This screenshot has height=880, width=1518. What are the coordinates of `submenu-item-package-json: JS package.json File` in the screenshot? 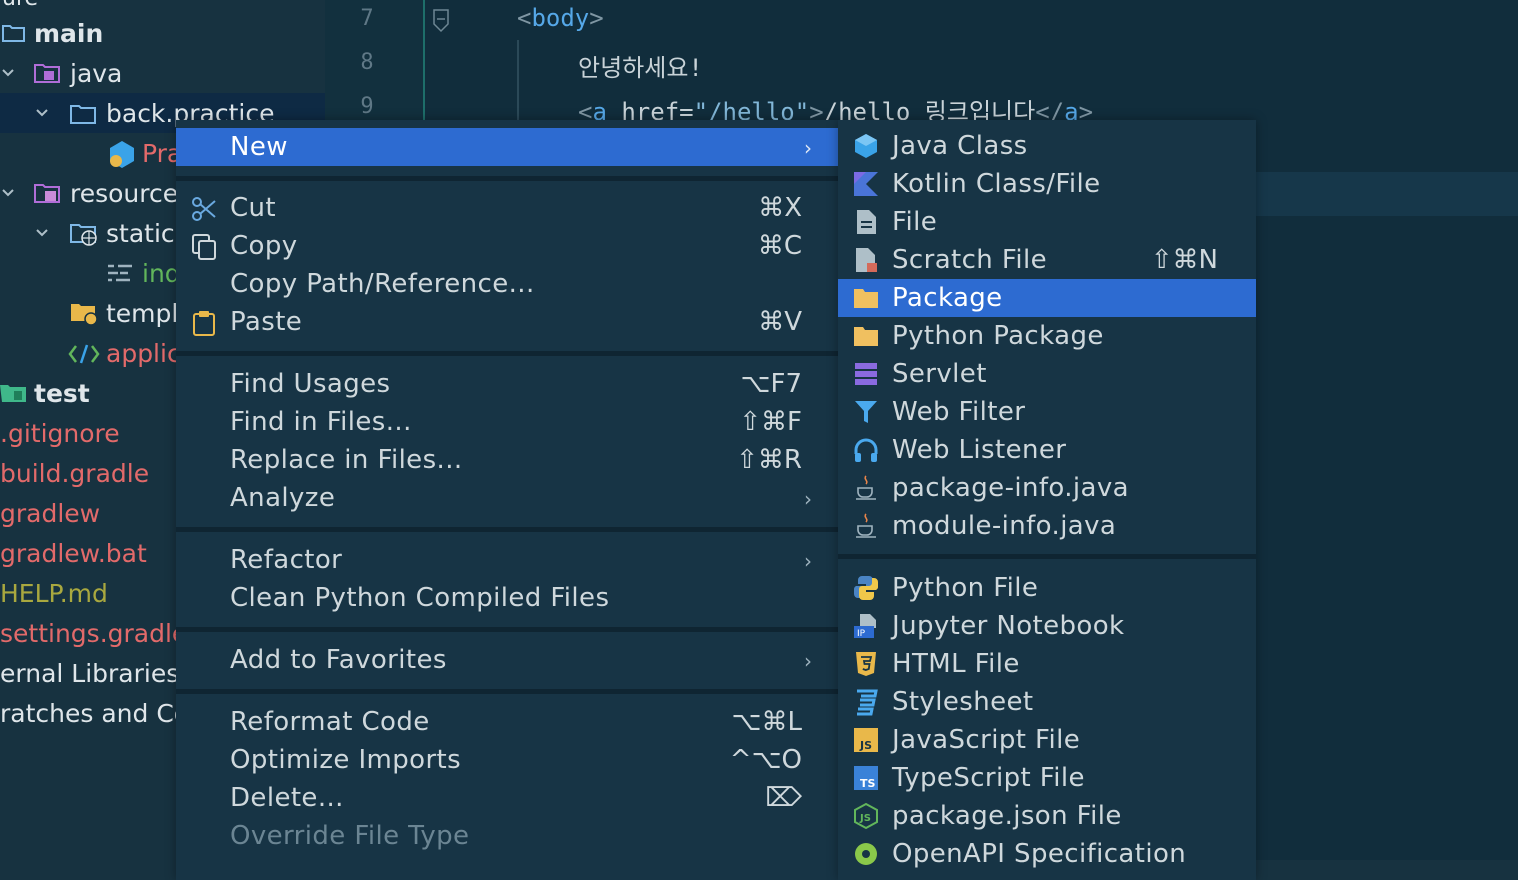 It's located at (1047, 816).